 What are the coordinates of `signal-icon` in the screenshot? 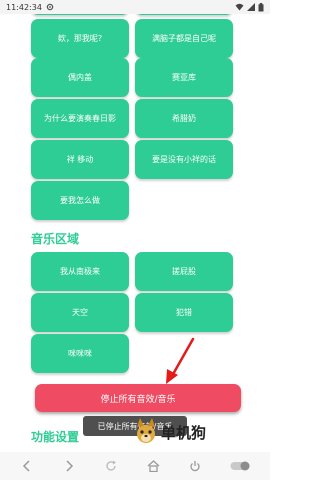 It's located at (251, 7).